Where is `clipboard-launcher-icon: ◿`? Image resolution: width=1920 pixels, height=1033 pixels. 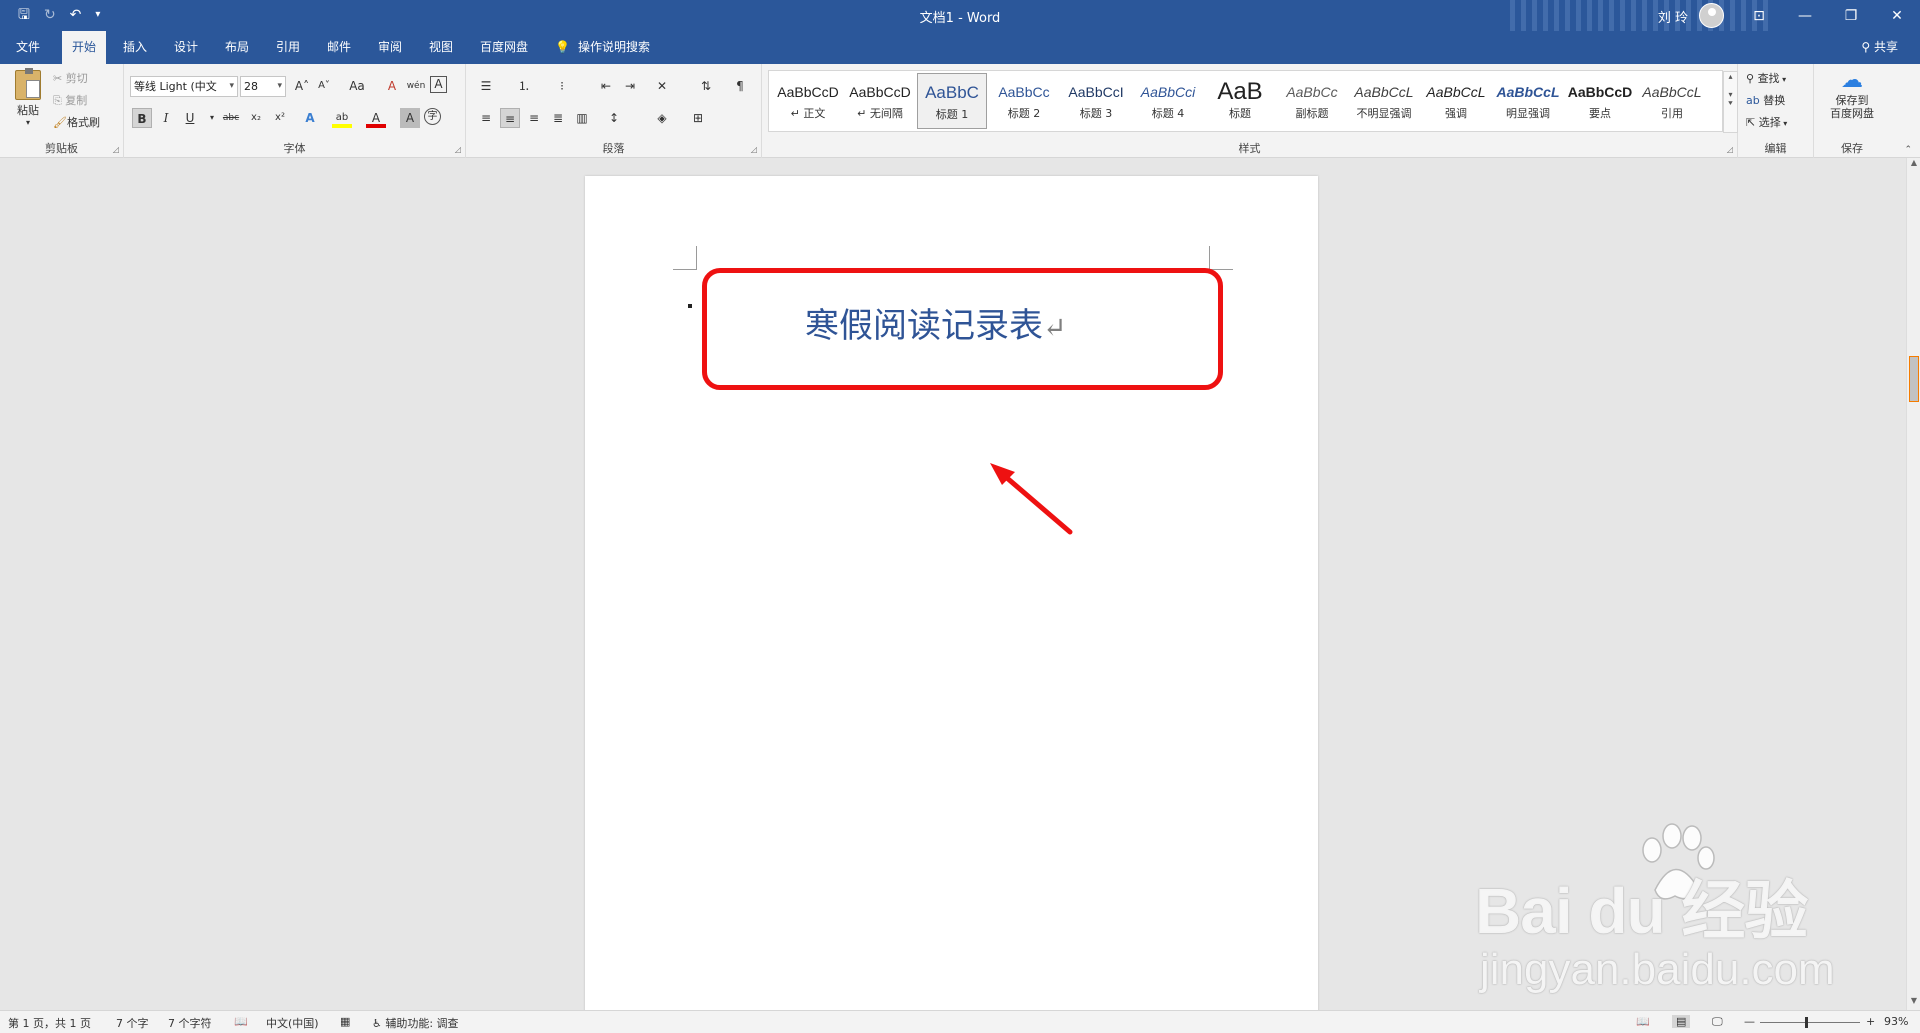
clipboard-launcher-icon: ◿ is located at coordinates (116, 149).